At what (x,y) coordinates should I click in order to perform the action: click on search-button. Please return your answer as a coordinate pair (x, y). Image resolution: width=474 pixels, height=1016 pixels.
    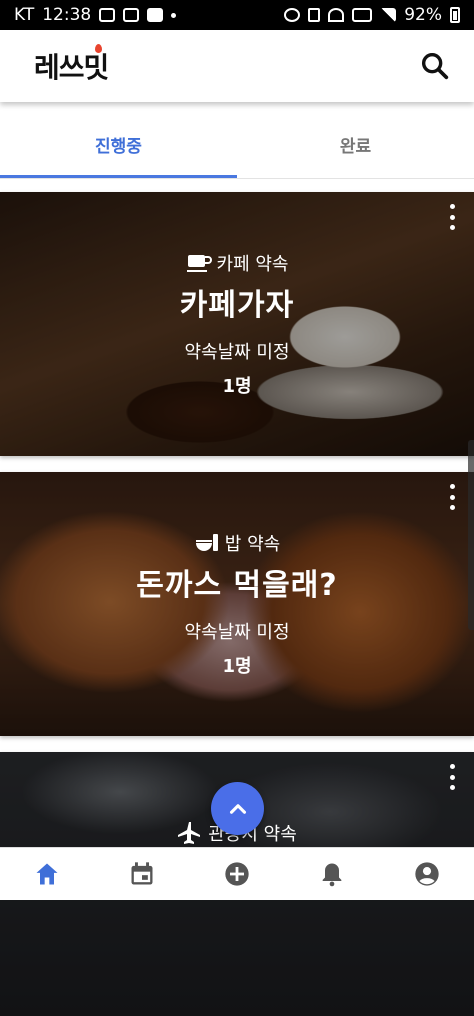
    Looking at the image, I should click on (435, 66).